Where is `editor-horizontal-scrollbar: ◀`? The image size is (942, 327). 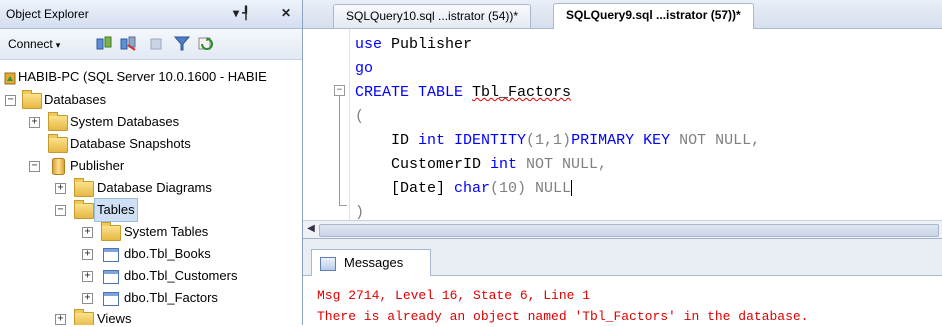 editor-horizontal-scrollbar: ◀ is located at coordinates (622, 229).